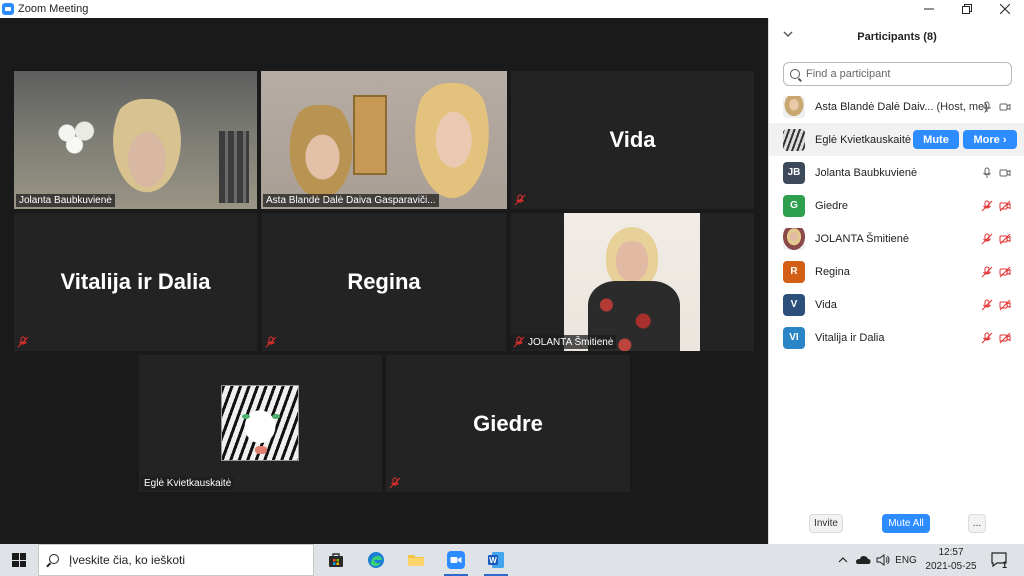  I want to click on avatar: R, so click(794, 271).